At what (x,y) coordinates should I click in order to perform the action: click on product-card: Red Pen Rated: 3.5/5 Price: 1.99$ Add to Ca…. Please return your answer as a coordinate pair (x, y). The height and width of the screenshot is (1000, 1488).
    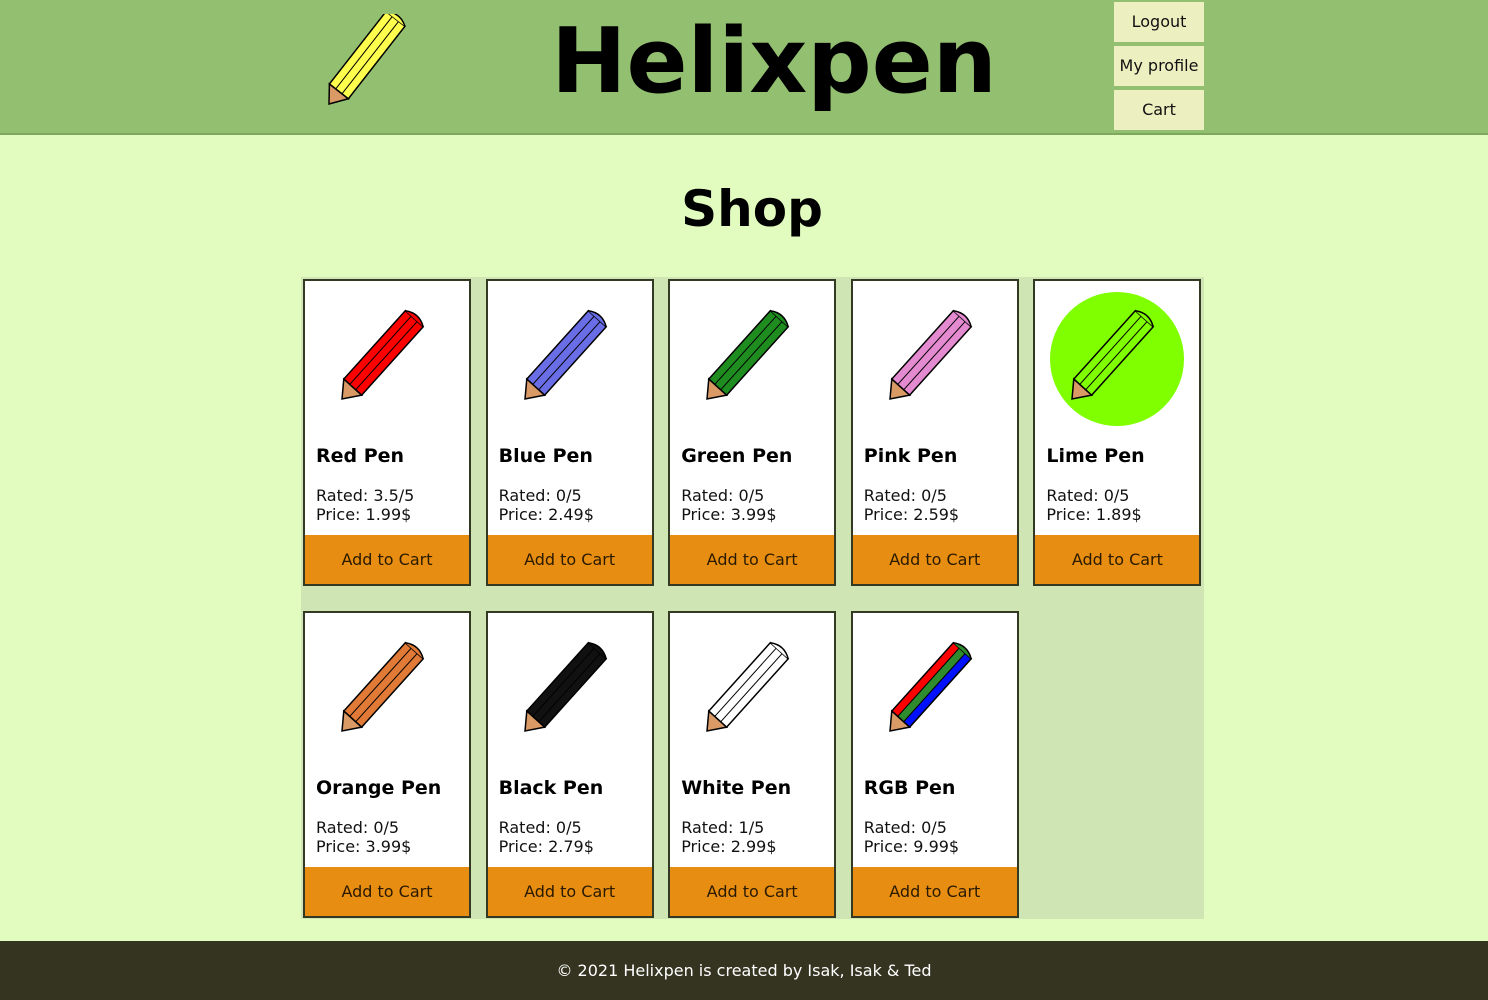
    Looking at the image, I should click on (387, 432).